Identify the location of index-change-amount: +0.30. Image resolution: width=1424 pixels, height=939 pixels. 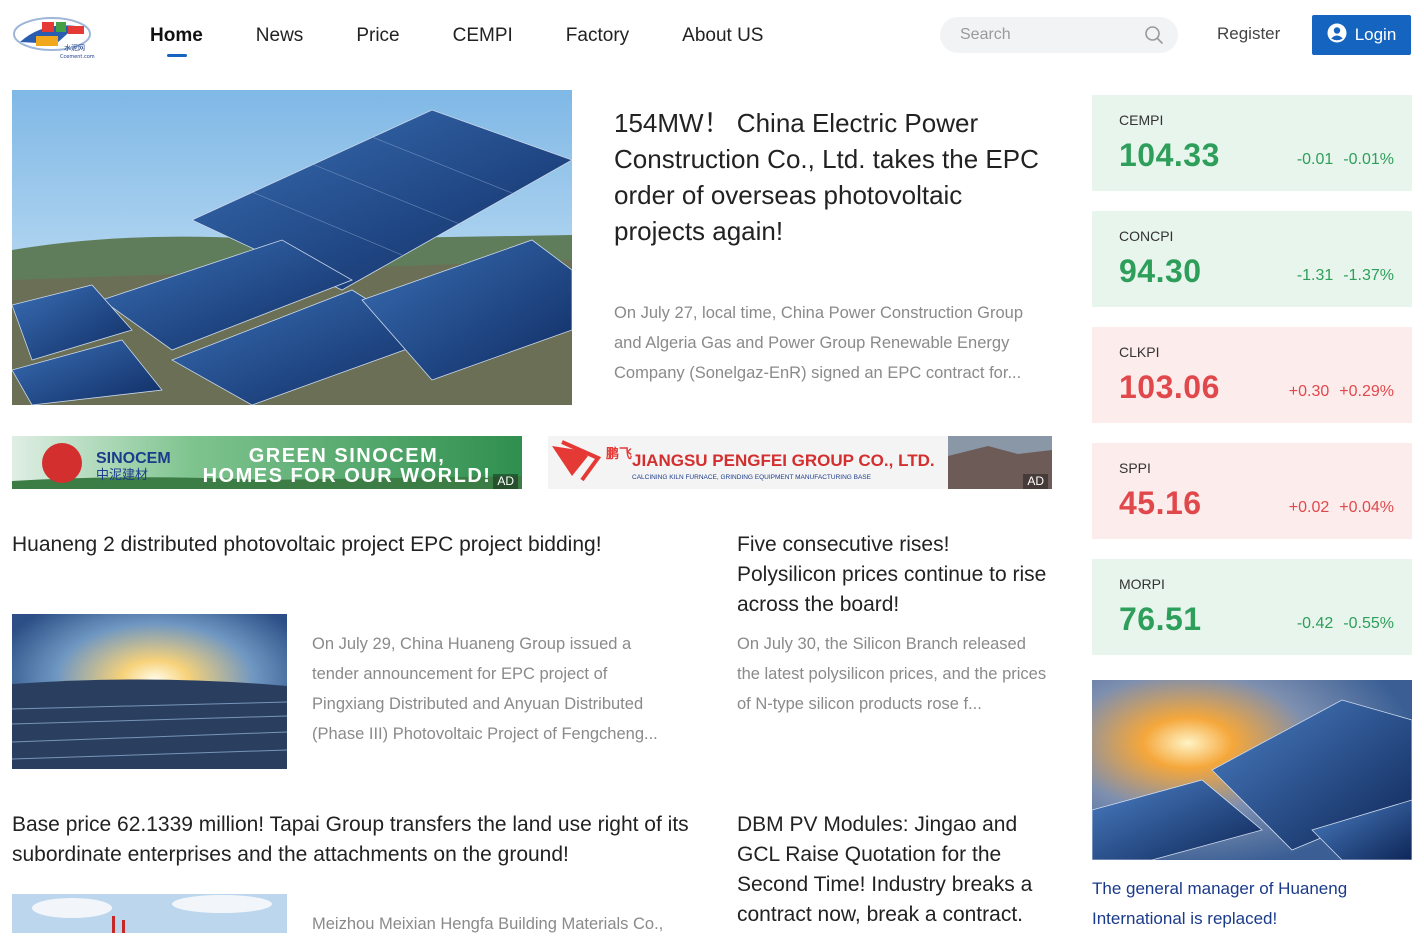
(1309, 391).